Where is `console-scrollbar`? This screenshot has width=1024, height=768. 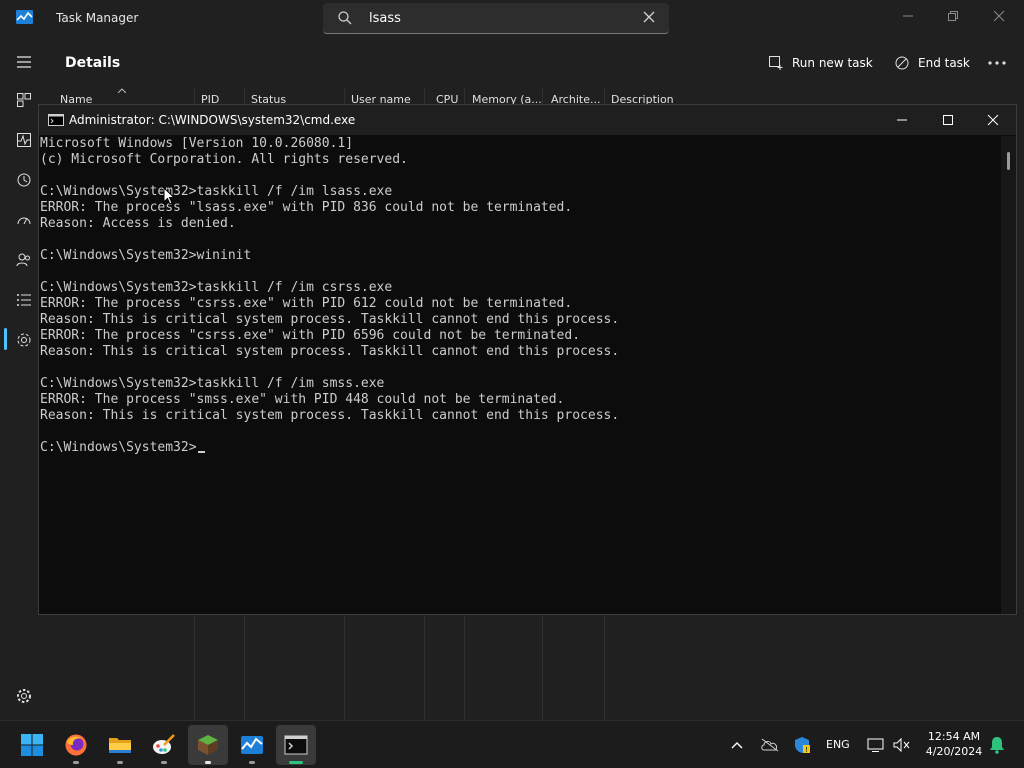 console-scrollbar is located at coordinates (1008, 375).